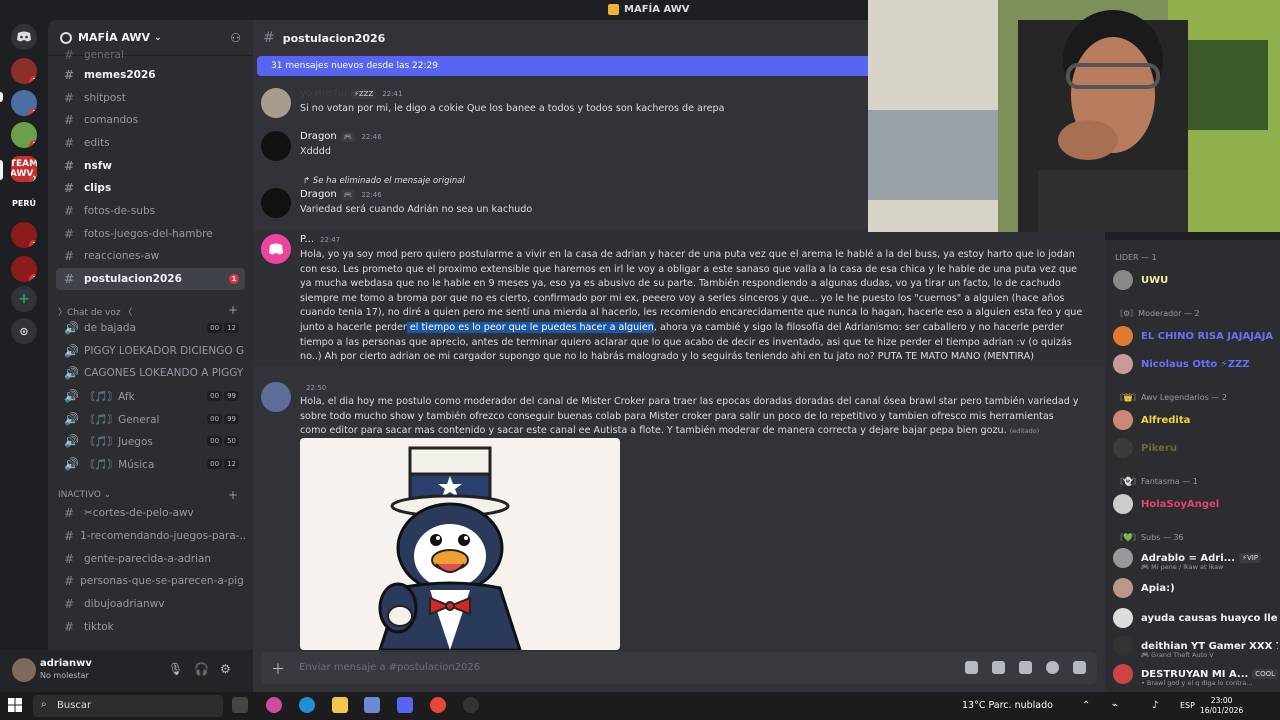 The height and width of the screenshot is (720, 1280). I want to click on category-inactivo: INACTIVO ⌄ +, so click(148, 495).